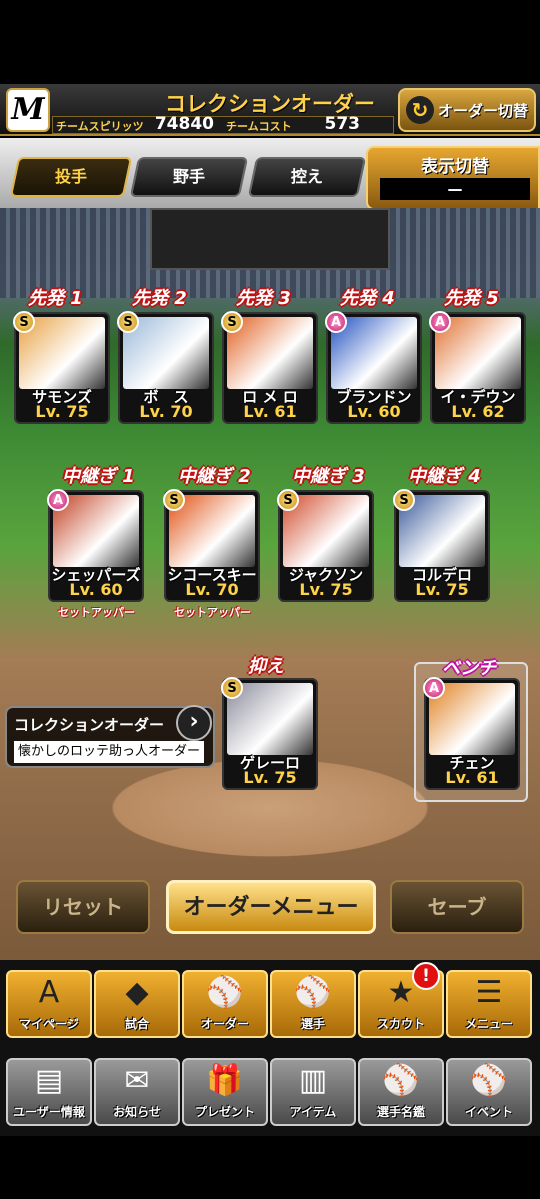 The image size is (540, 1199). What do you see at coordinates (325, 545) in the screenshot?
I see `relievers-card-3: S ジャクソン Lv. 75` at bounding box center [325, 545].